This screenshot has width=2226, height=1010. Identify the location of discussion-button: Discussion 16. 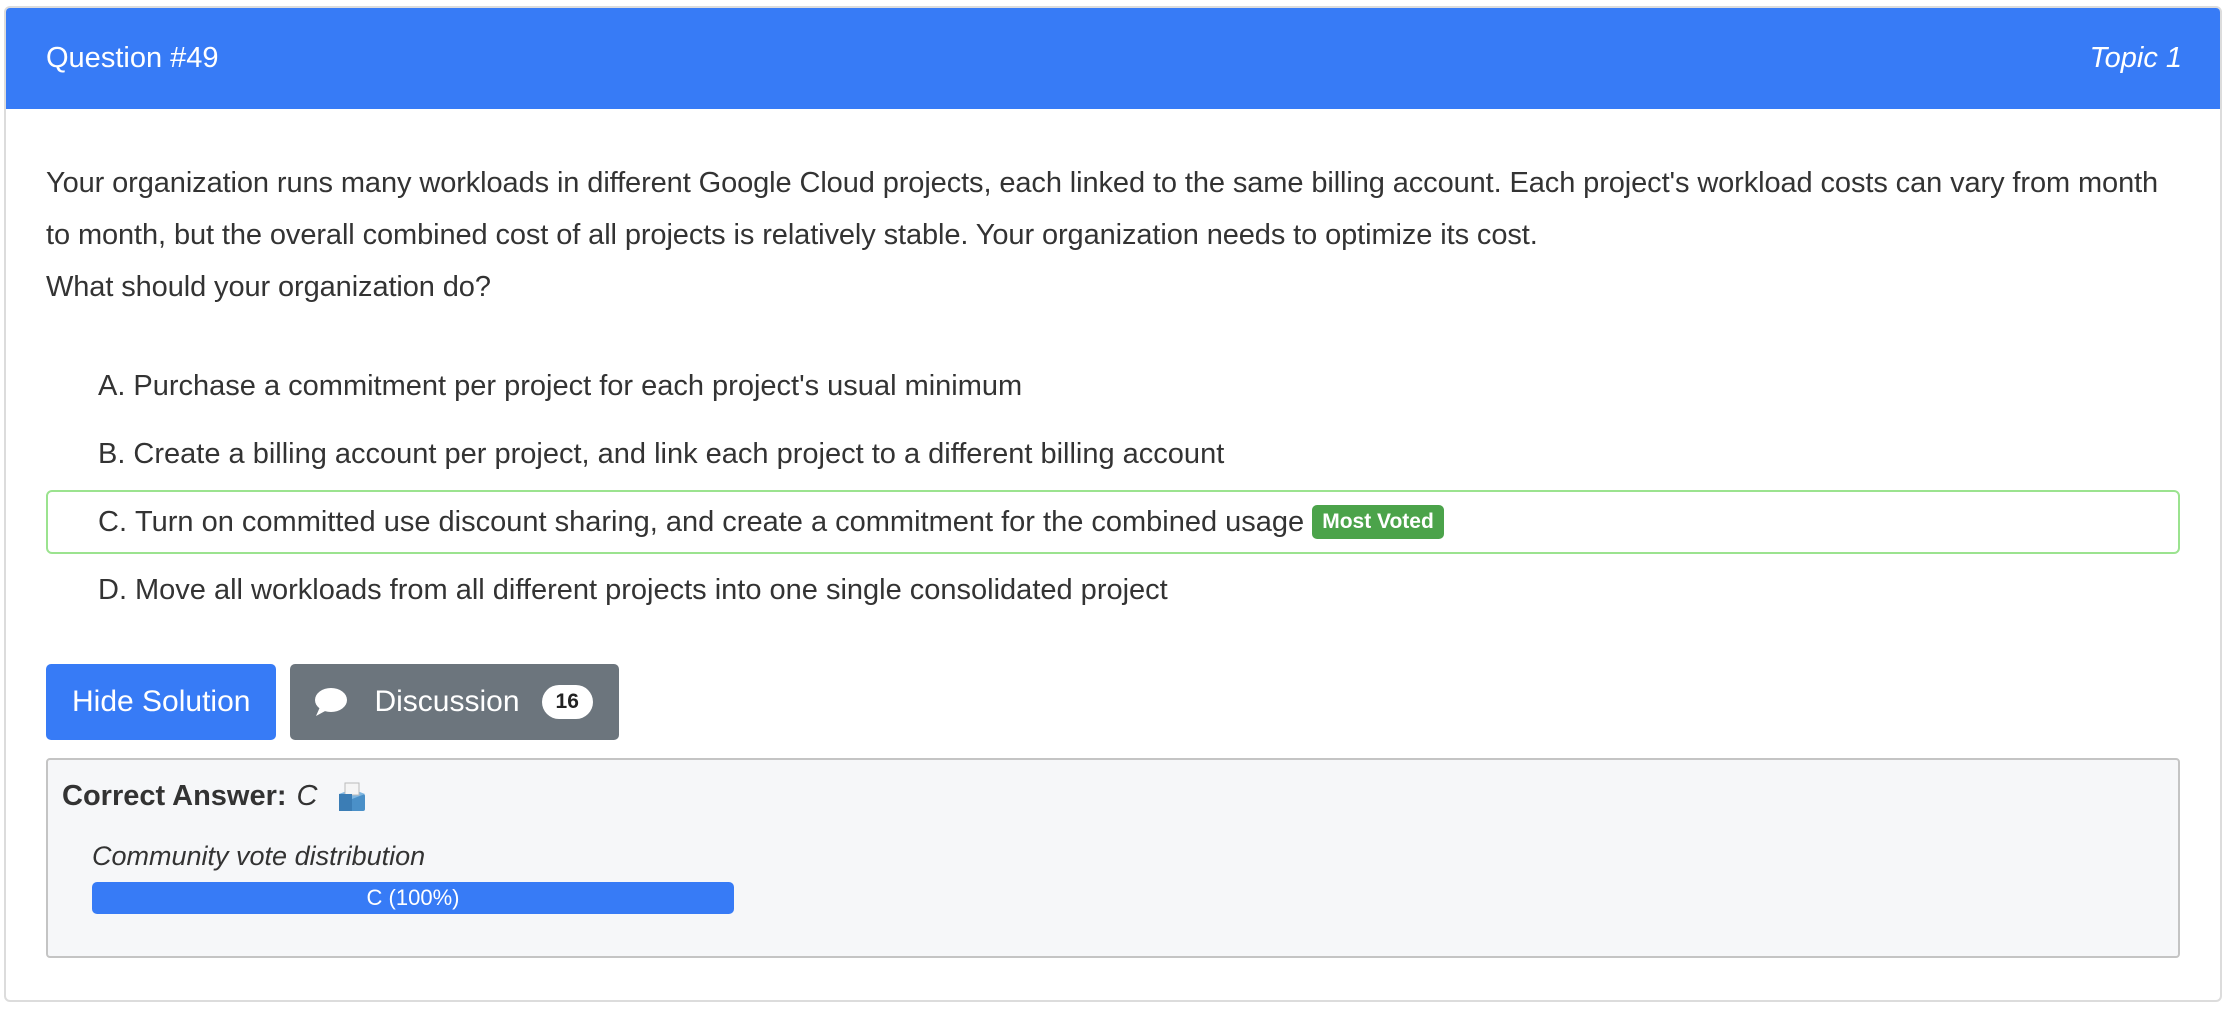
(454, 702).